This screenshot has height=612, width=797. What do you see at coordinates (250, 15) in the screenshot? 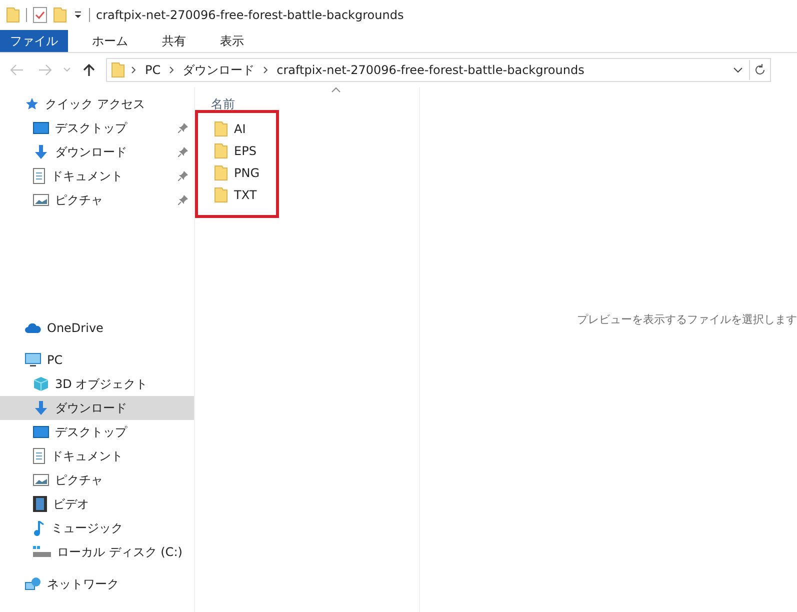
I see `window-title: craftpix-net-270096-free-forest-battle-backgrounds` at bounding box center [250, 15].